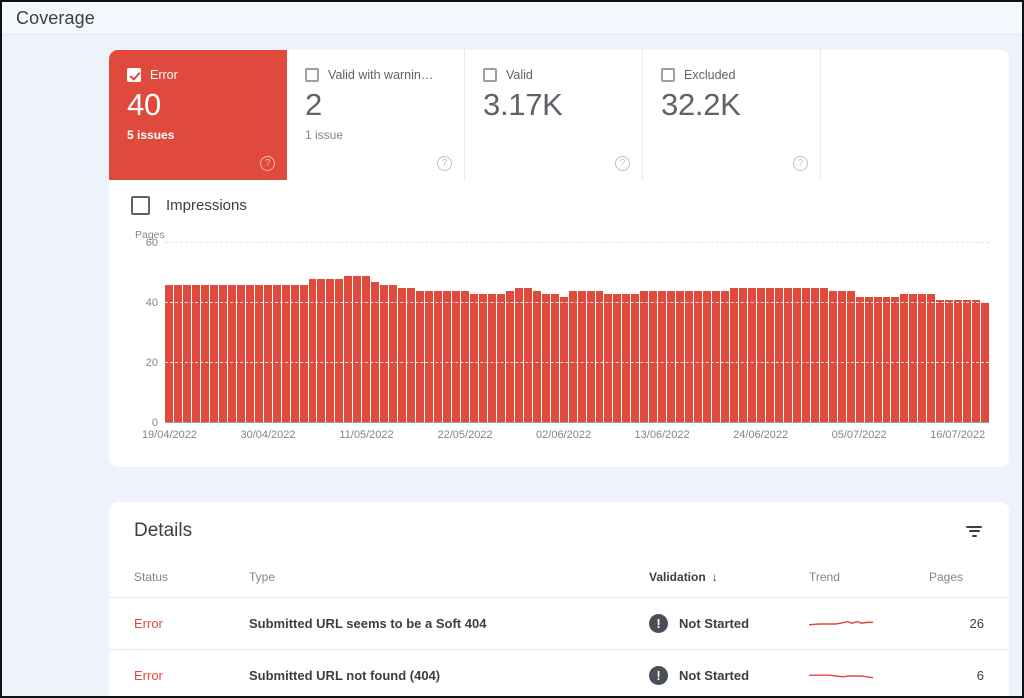 Image resolution: width=1024 pixels, height=698 pixels. I want to click on column-header-type: Type, so click(449, 578).